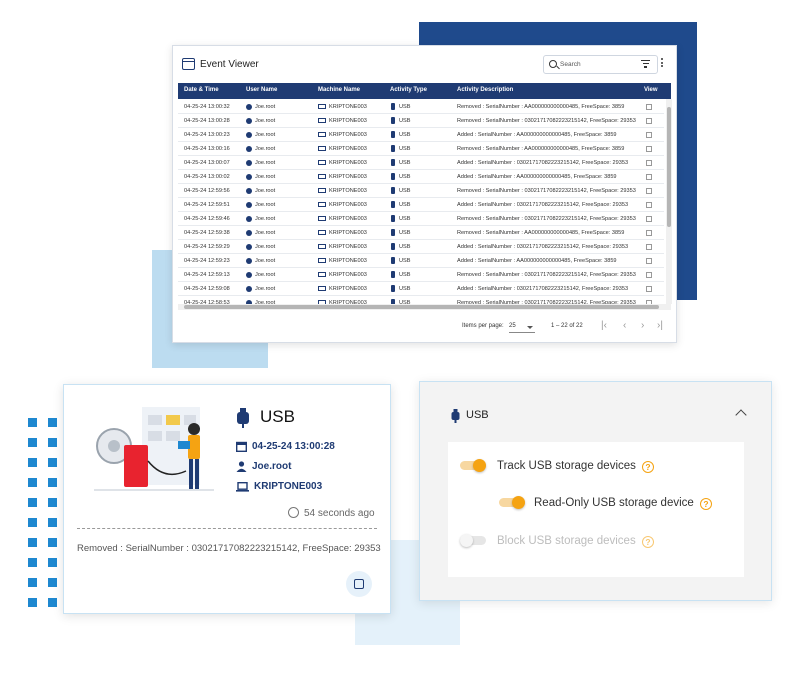 This screenshot has width=807, height=685. Describe the element at coordinates (518, 502) in the screenshot. I see `toggle-knob` at that location.